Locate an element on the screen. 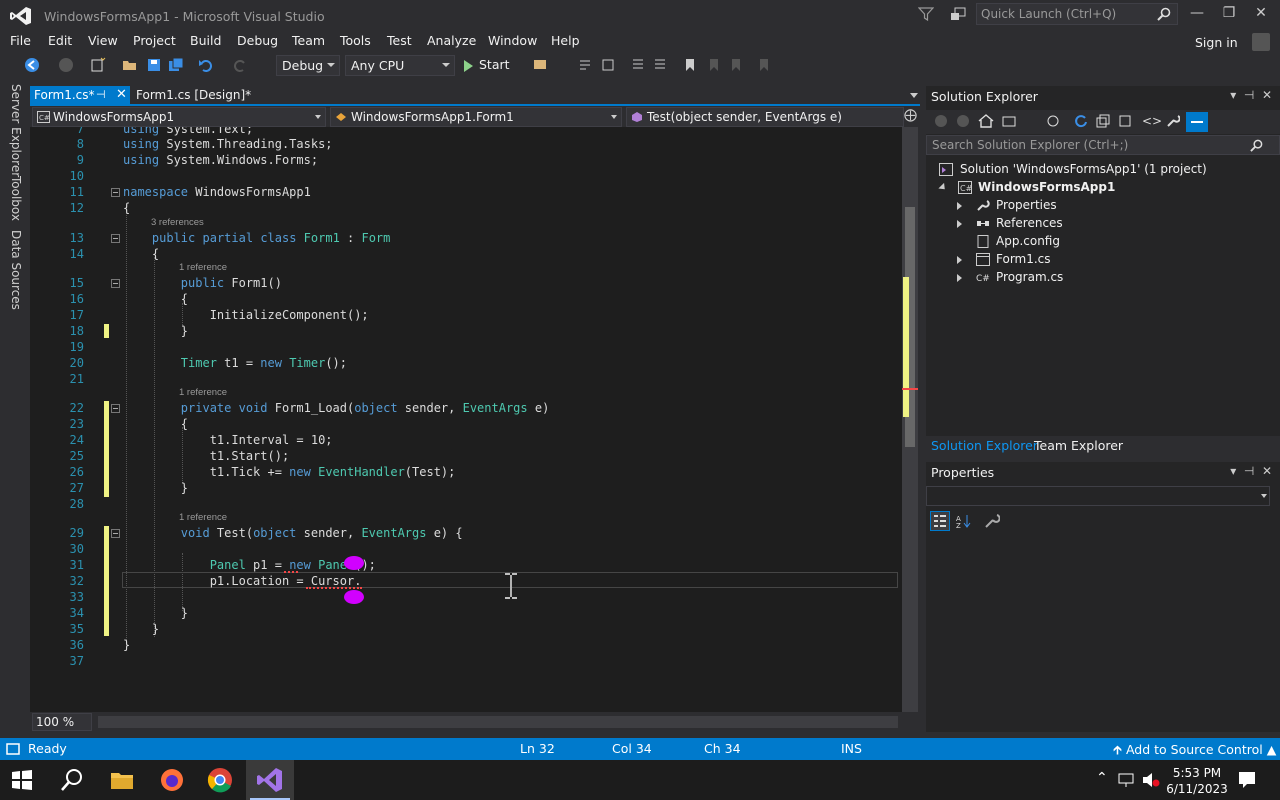 This screenshot has width=1280, height=800. object-selector-dropdown is located at coordinates (1098, 496).